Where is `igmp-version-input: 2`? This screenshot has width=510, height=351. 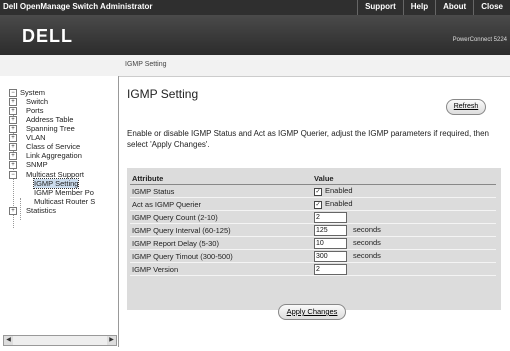 igmp-version-input: 2 is located at coordinates (330, 269).